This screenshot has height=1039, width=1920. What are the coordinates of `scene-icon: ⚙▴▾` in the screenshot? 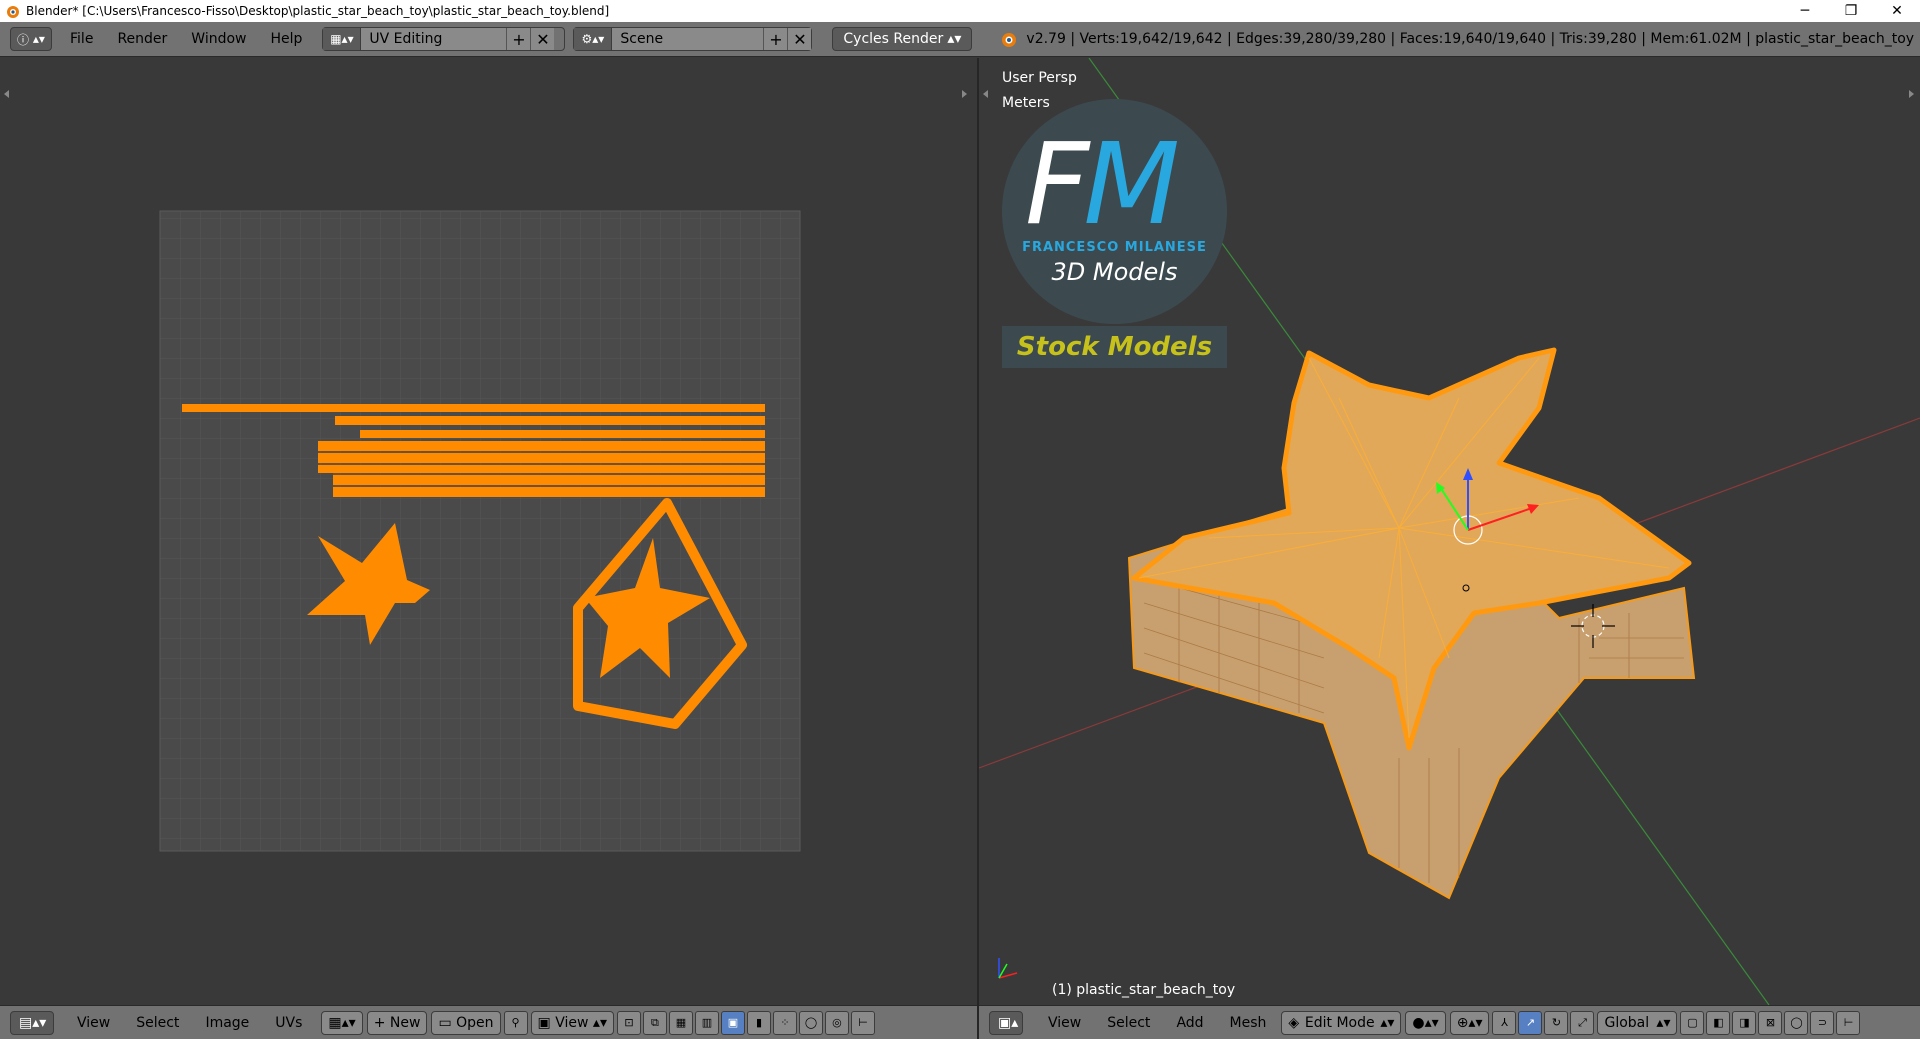 It's located at (593, 39).